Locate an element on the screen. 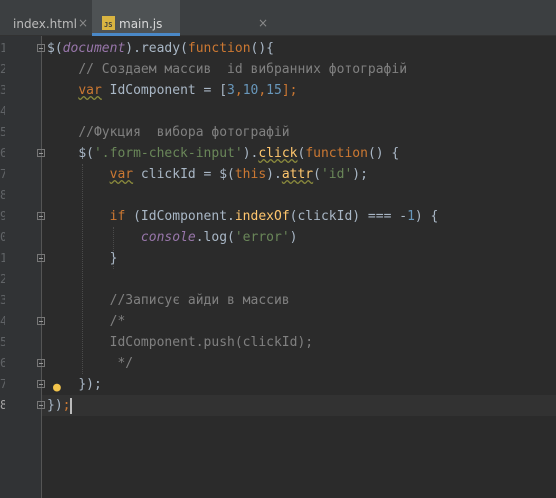 The height and width of the screenshot is (498, 556). code-line-13: //Записує айди в массив is located at coordinates (199, 300).